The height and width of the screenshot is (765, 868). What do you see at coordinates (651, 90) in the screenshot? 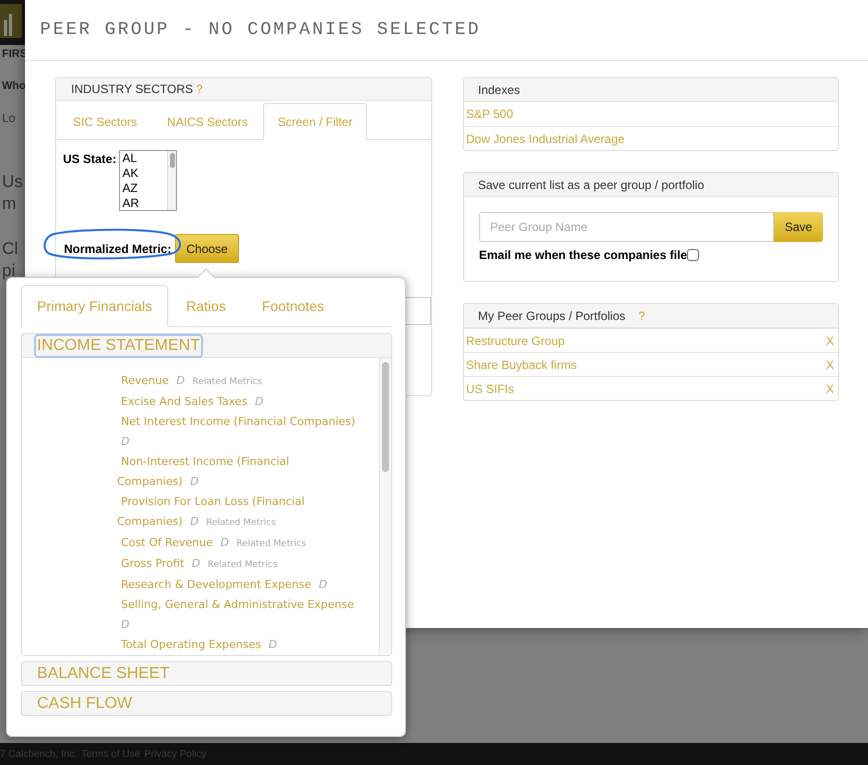
I see `panel-title: Indexes` at bounding box center [651, 90].